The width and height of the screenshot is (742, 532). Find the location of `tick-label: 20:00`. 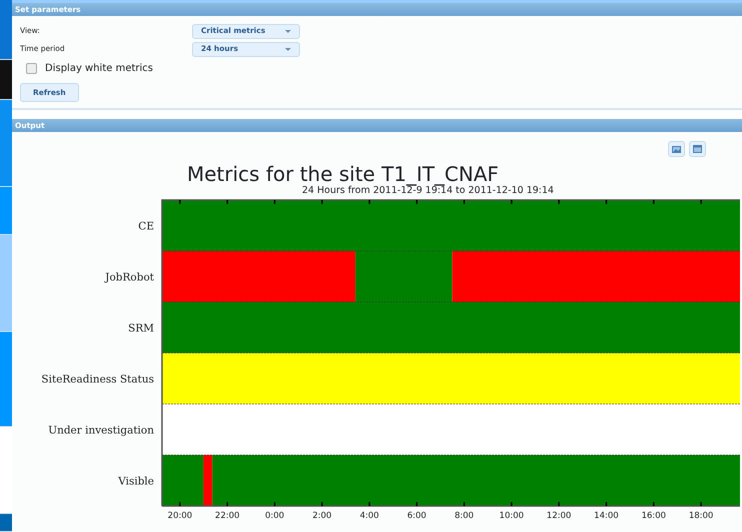

tick-label: 20:00 is located at coordinates (180, 516).